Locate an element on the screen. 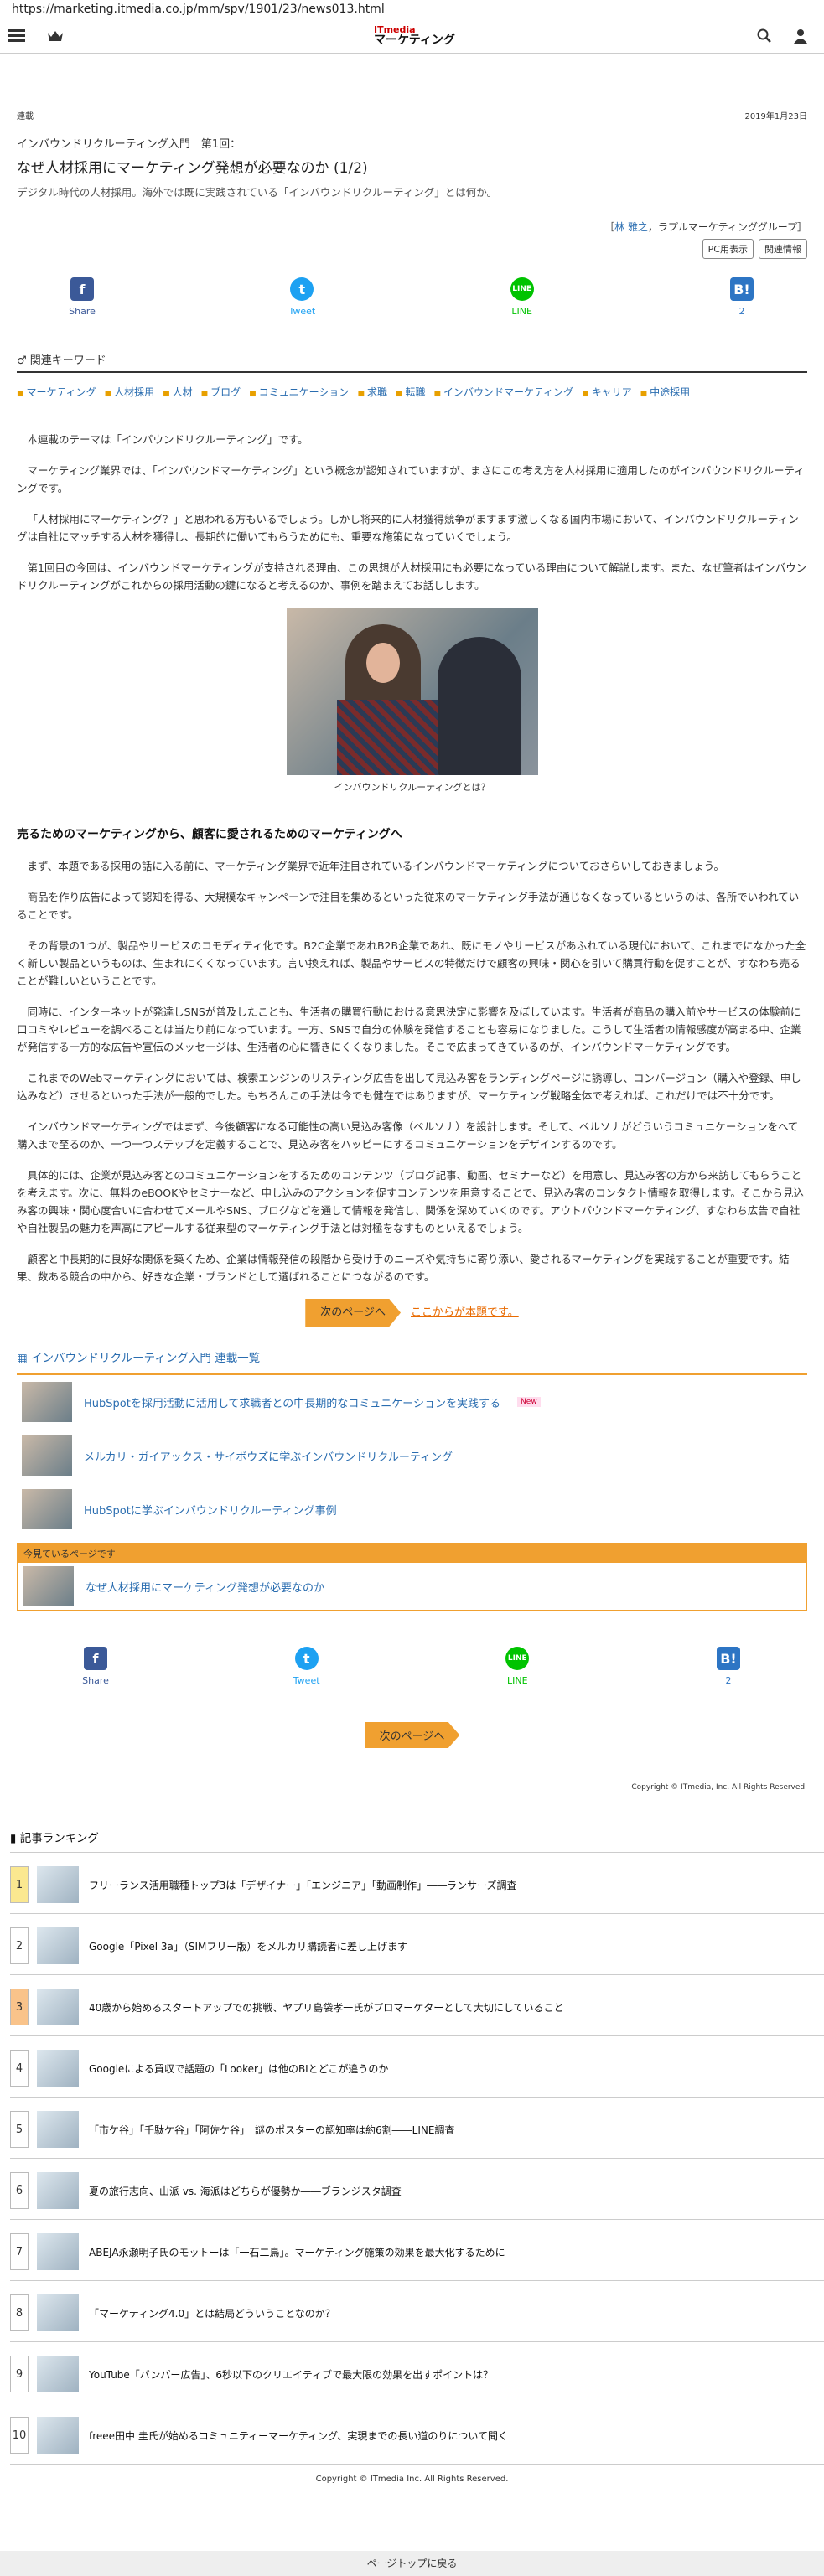  photo-caption: インバウンドリクルーティングとは？ is located at coordinates (412, 787).